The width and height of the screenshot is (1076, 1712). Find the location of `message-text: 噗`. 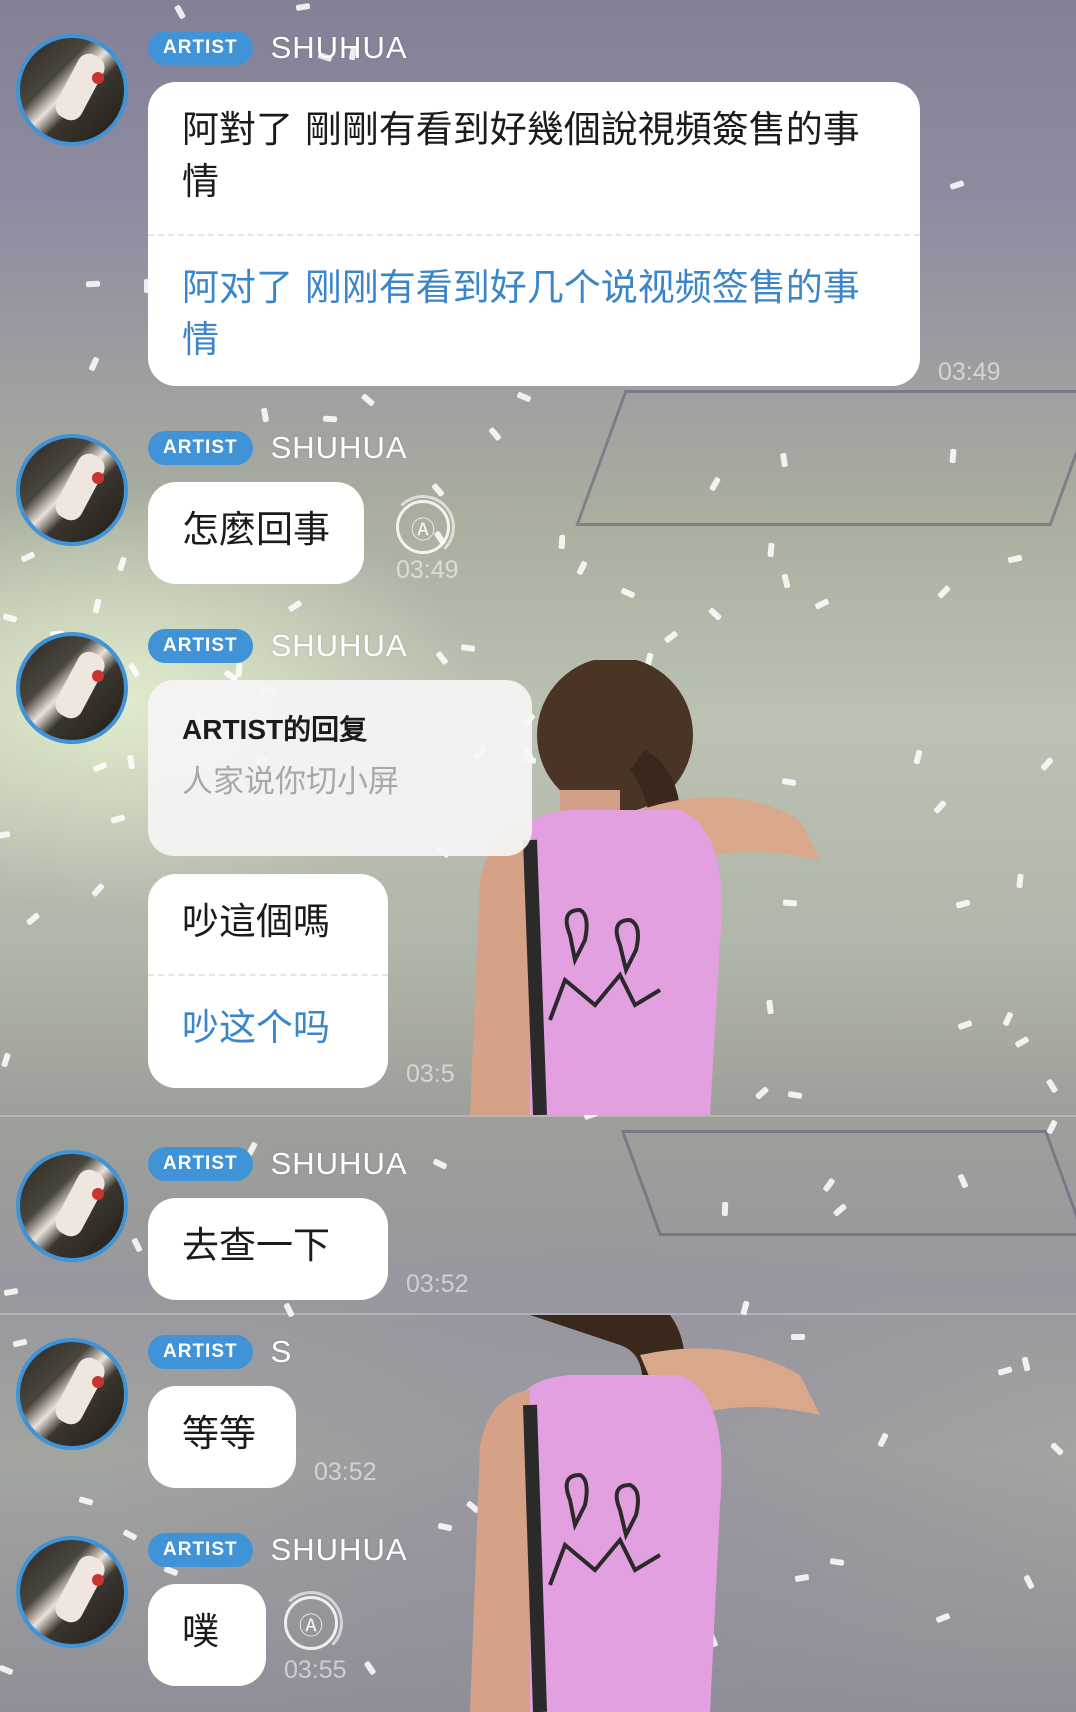

message-text: 噗 is located at coordinates (200, 1631).